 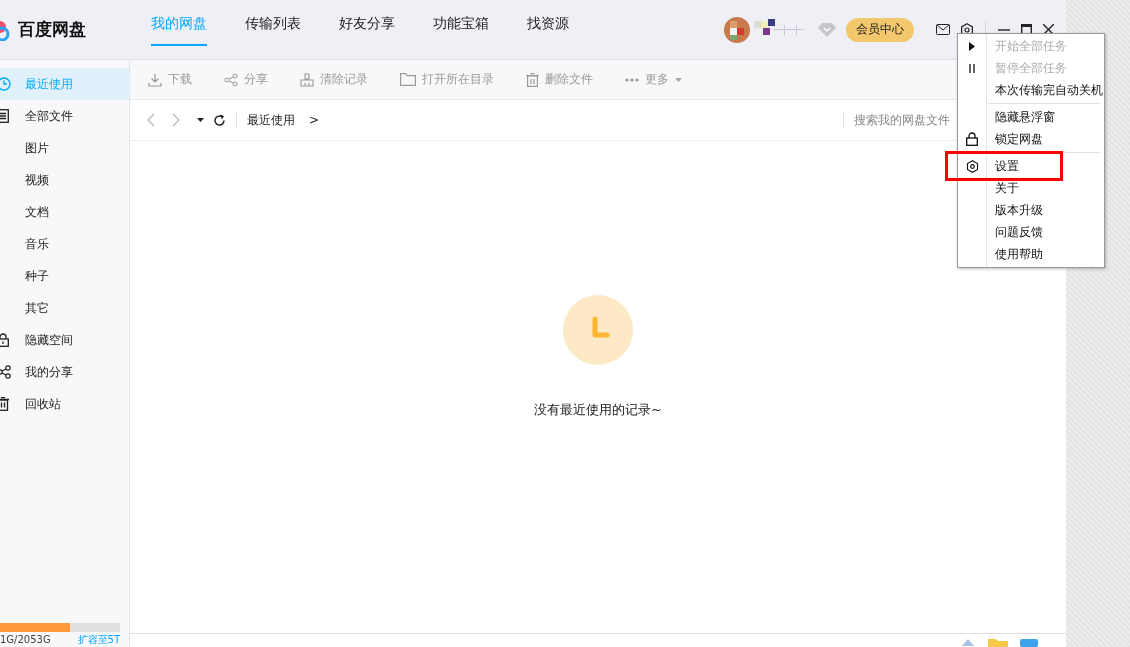 What do you see at coordinates (943, 29) in the screenshot?
I see `mail-icon` at bounding box center [943, 29].